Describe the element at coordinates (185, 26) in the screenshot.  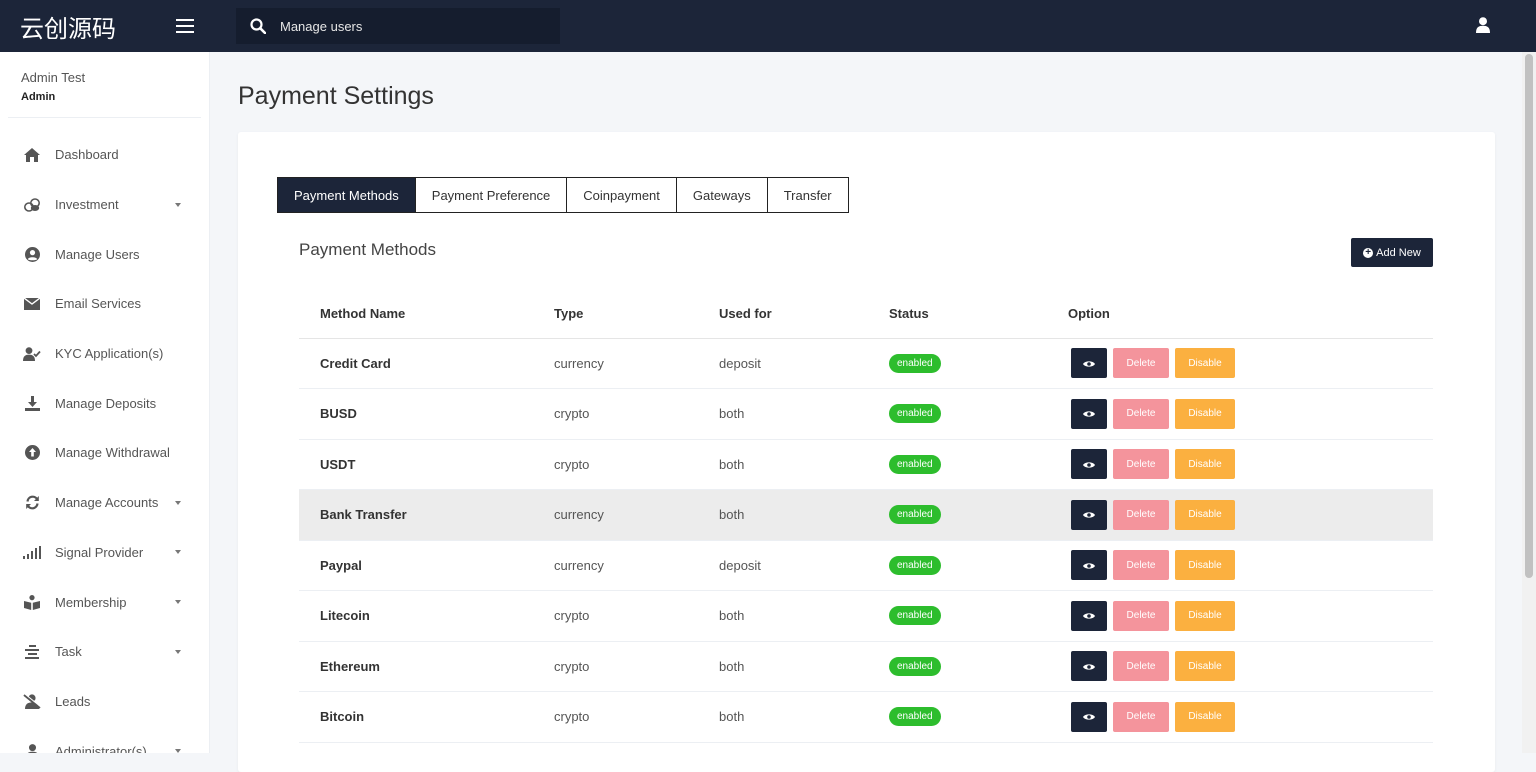
I see `menu-toggle-icon` at that location.